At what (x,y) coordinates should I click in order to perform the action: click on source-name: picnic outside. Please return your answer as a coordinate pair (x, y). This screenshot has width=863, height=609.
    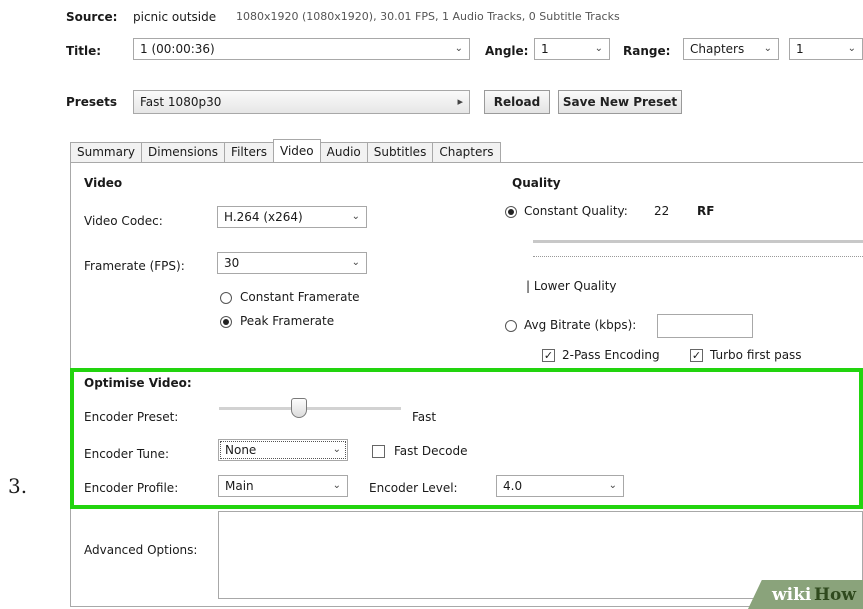
    Looking at the image, I should click on (175, 17).